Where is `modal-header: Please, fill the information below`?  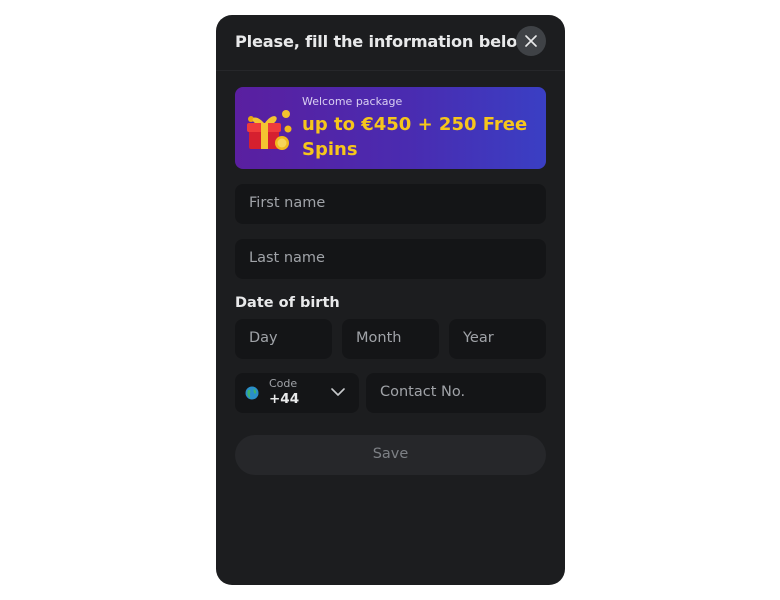 modal-header: Please, fill the information below is located at coordinates (390, 43).